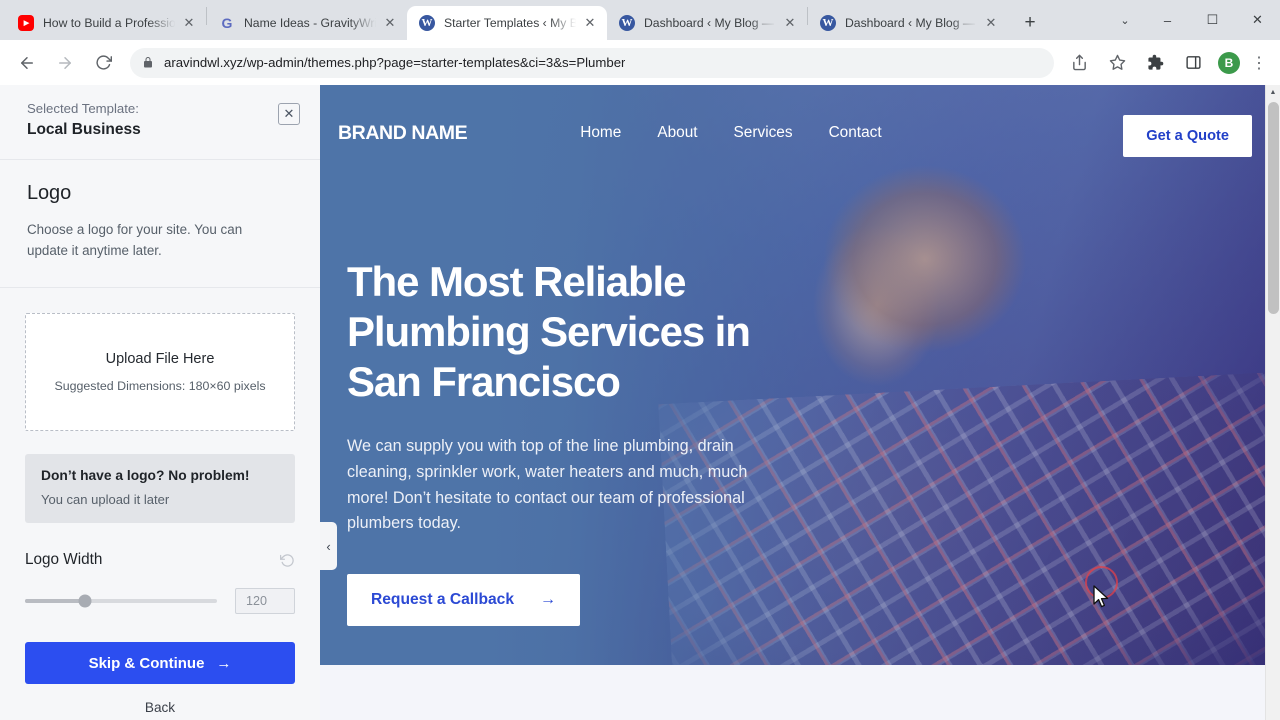 This screenshot has height=720, width=1280. I want to click on nav-item-contact: Contact, so click(855, 133).